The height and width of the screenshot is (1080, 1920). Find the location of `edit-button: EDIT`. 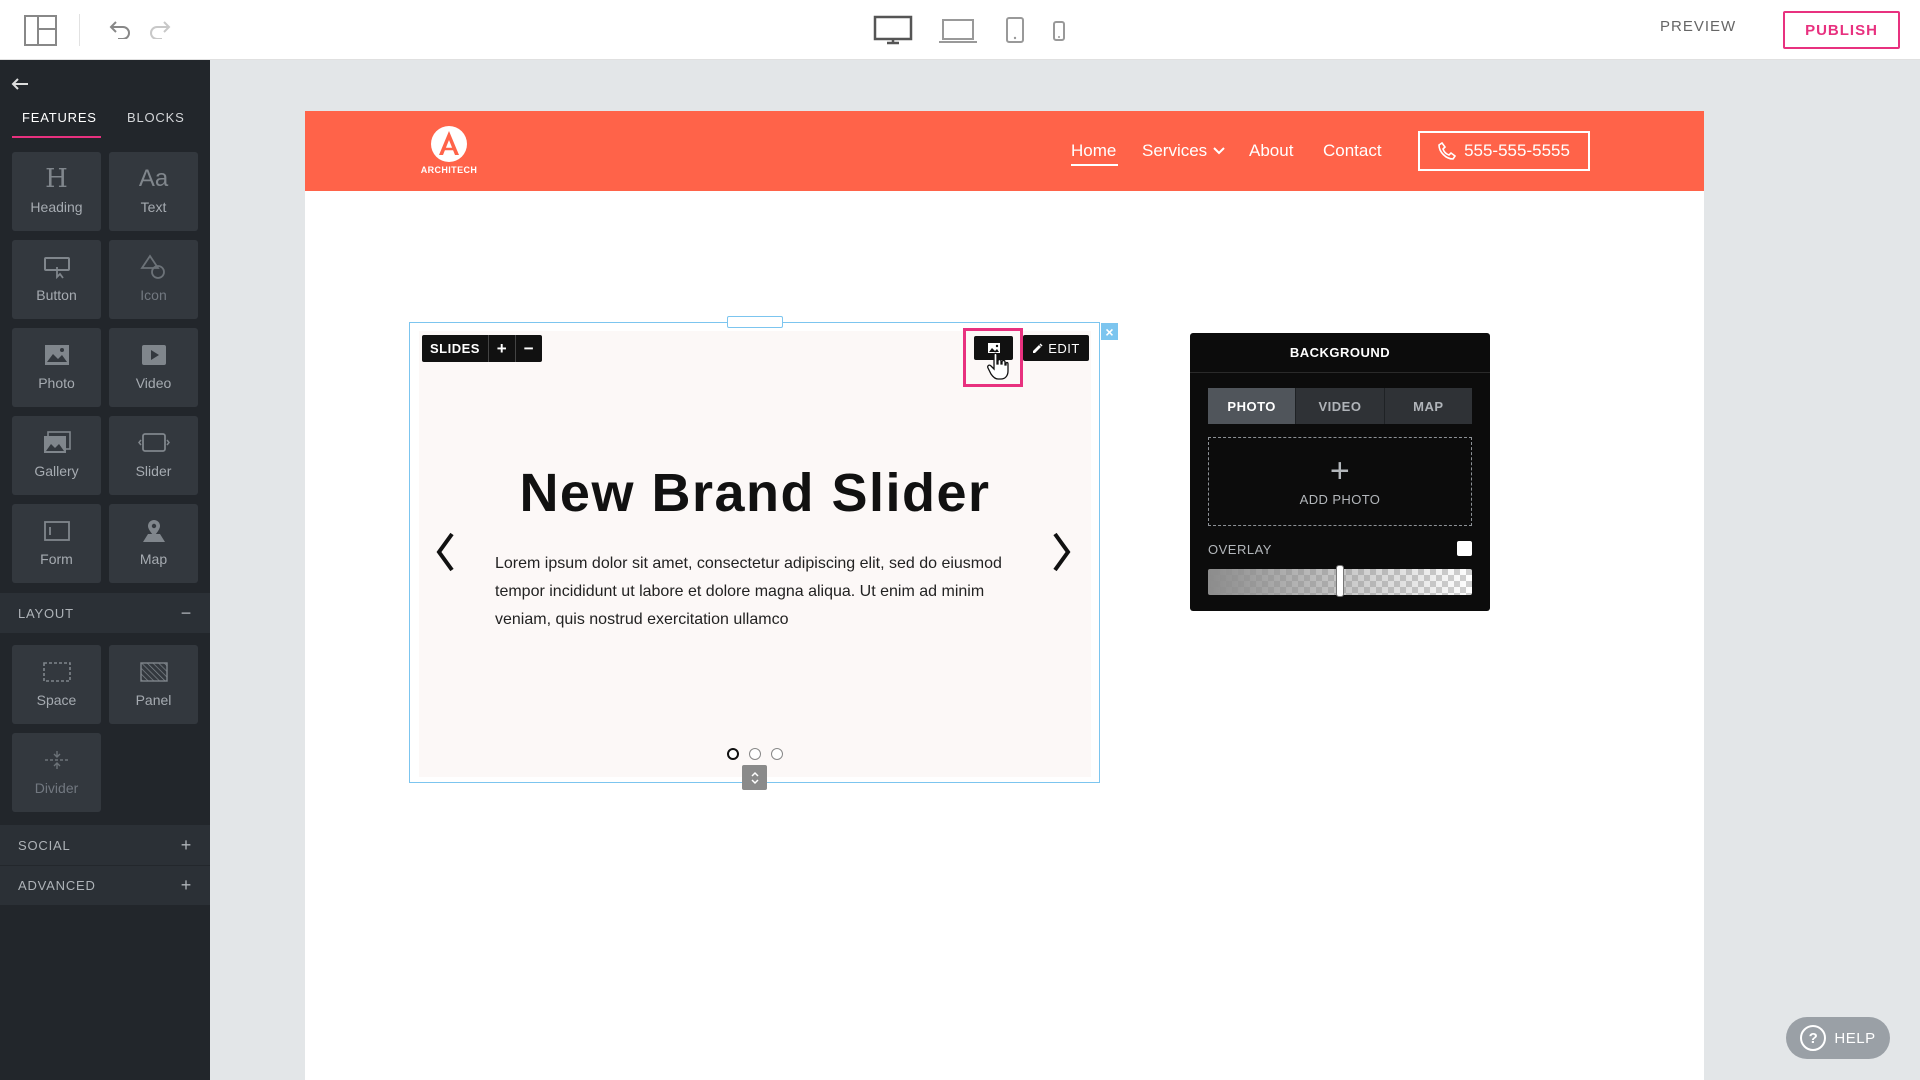

edit-button: EDIT is located at coordinates (1056, 348).